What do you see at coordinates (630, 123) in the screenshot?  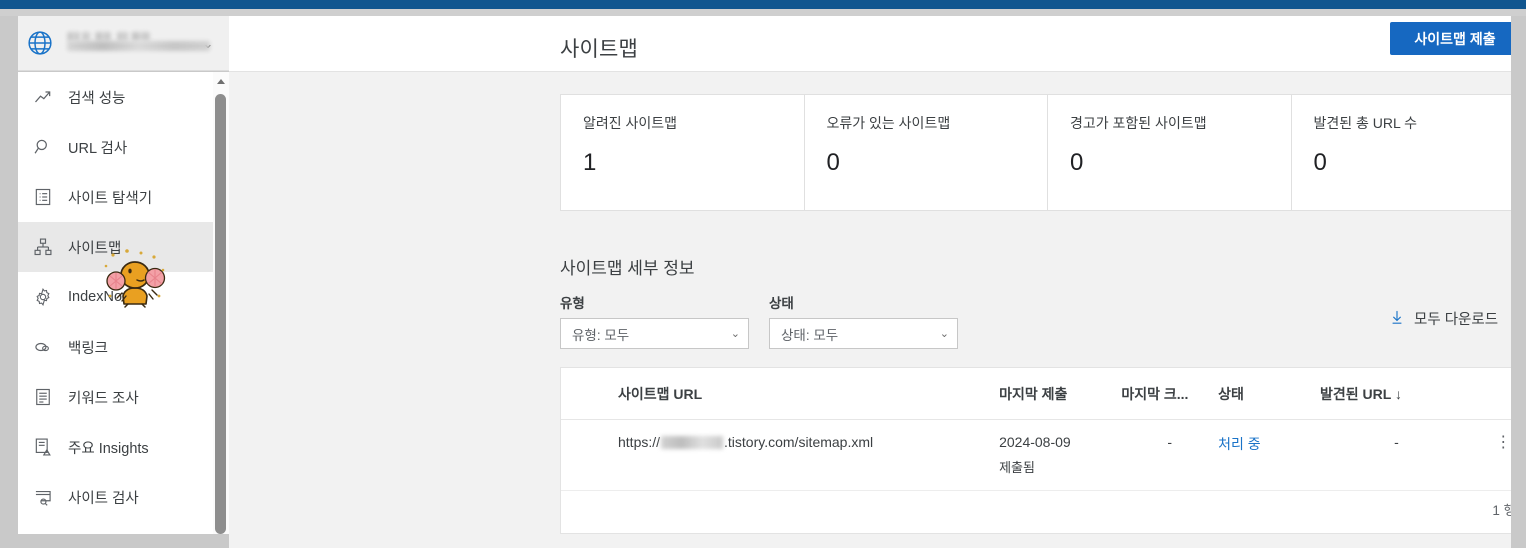 I see `stat-label: 알려진 사이트맵` at bounding box center [630, 123].